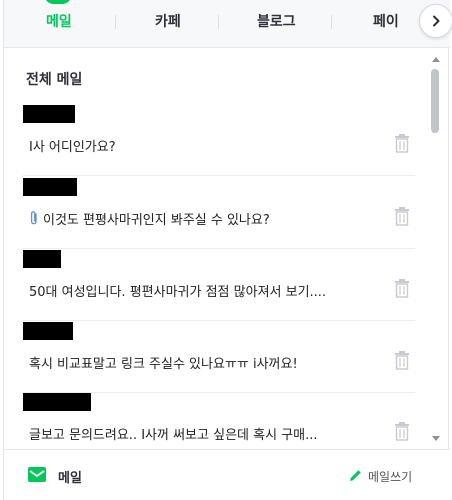 Image resolution: width=452 pixels, height=500 pixels. I want to click on paperclip-icon, so click(34, 220).